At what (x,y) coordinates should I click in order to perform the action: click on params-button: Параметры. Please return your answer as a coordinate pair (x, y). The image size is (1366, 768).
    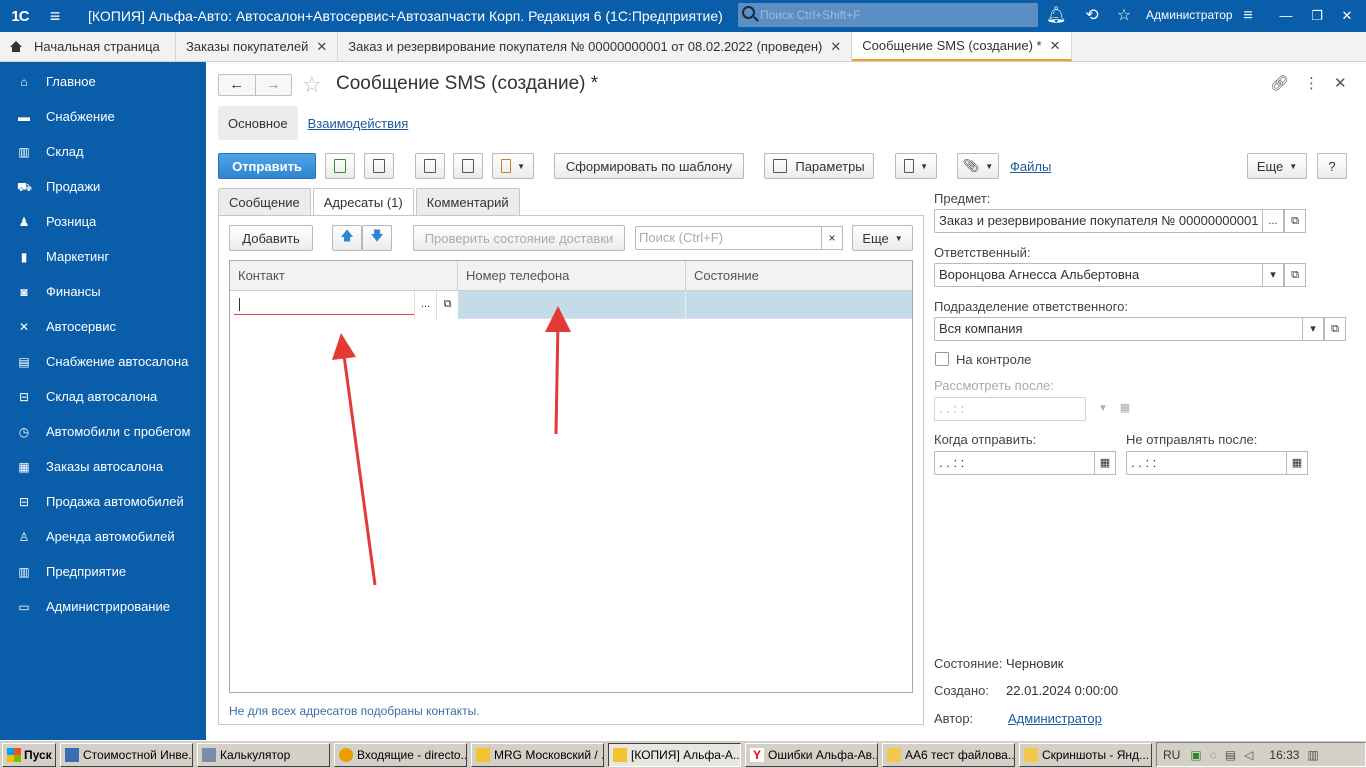
    Looking at the image, I should click on (819, 166).